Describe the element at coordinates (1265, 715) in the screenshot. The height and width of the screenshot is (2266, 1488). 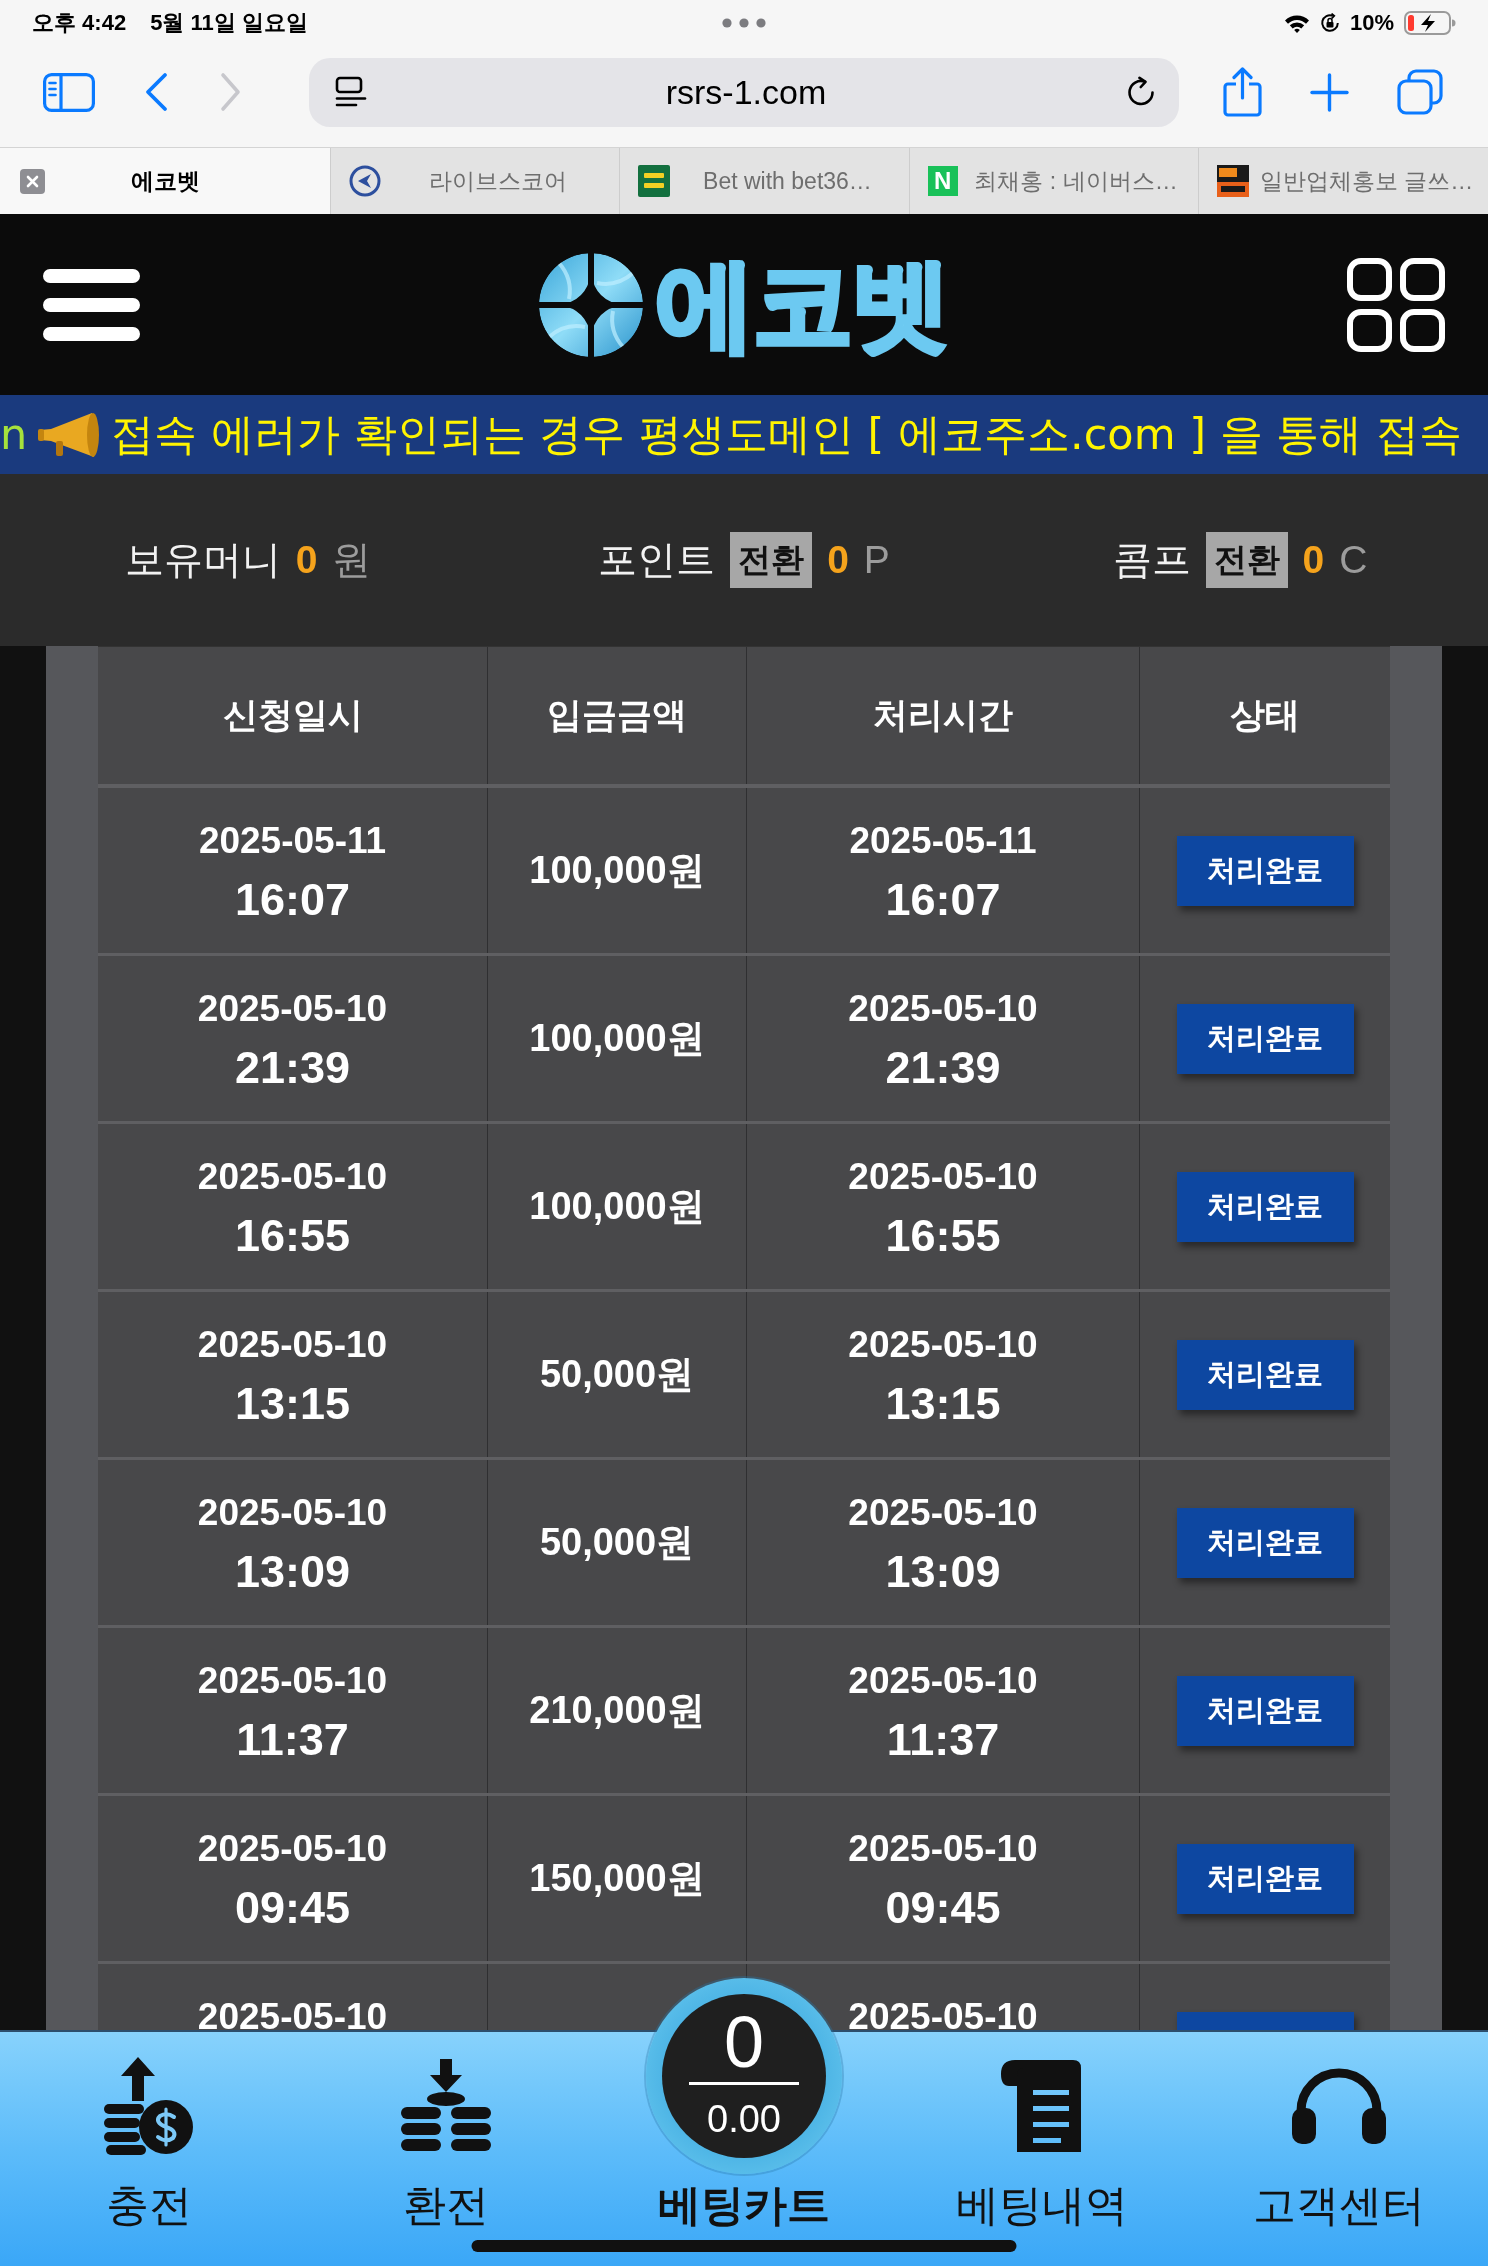
I see `column-header: 상태` at that location.